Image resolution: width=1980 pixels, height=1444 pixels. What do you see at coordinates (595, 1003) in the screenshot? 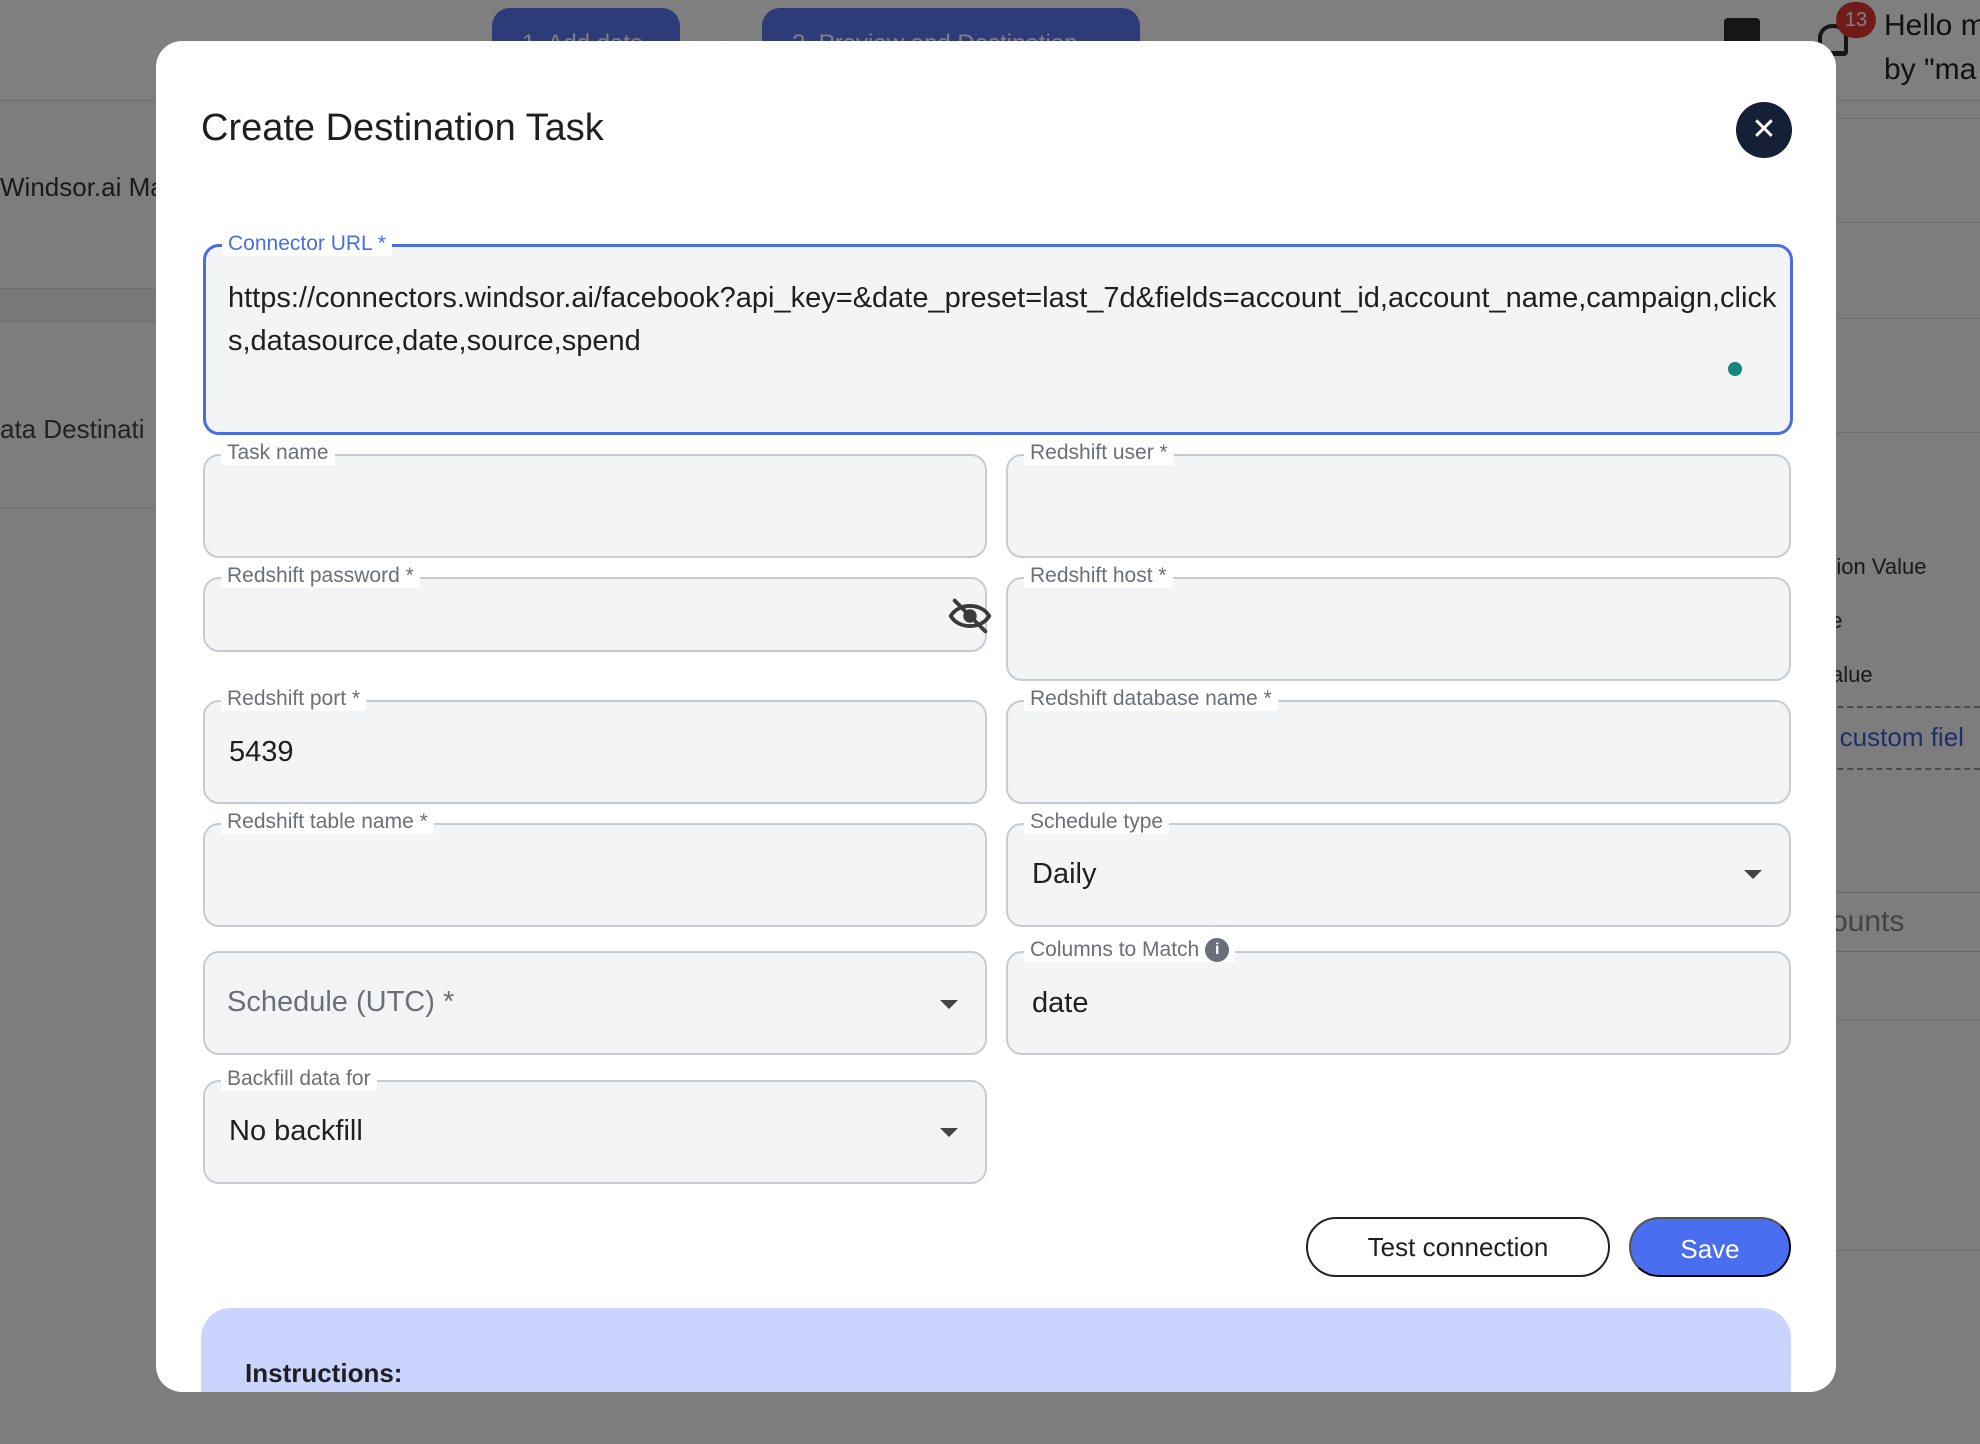
I see `schedule-utc-select: Schedule (UTC) *` at bounding box center [595, 1003].